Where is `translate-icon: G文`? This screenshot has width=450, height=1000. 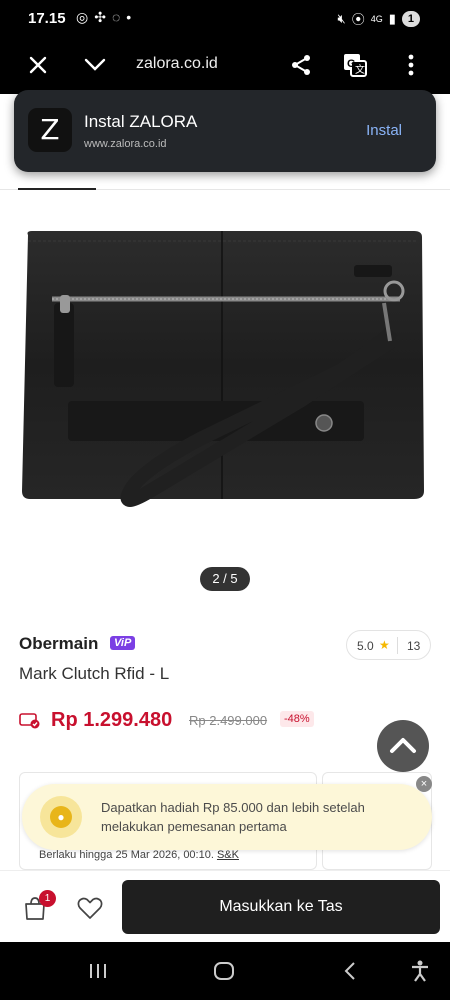
translate-icon: G文 is located at coordinates (355, 65).